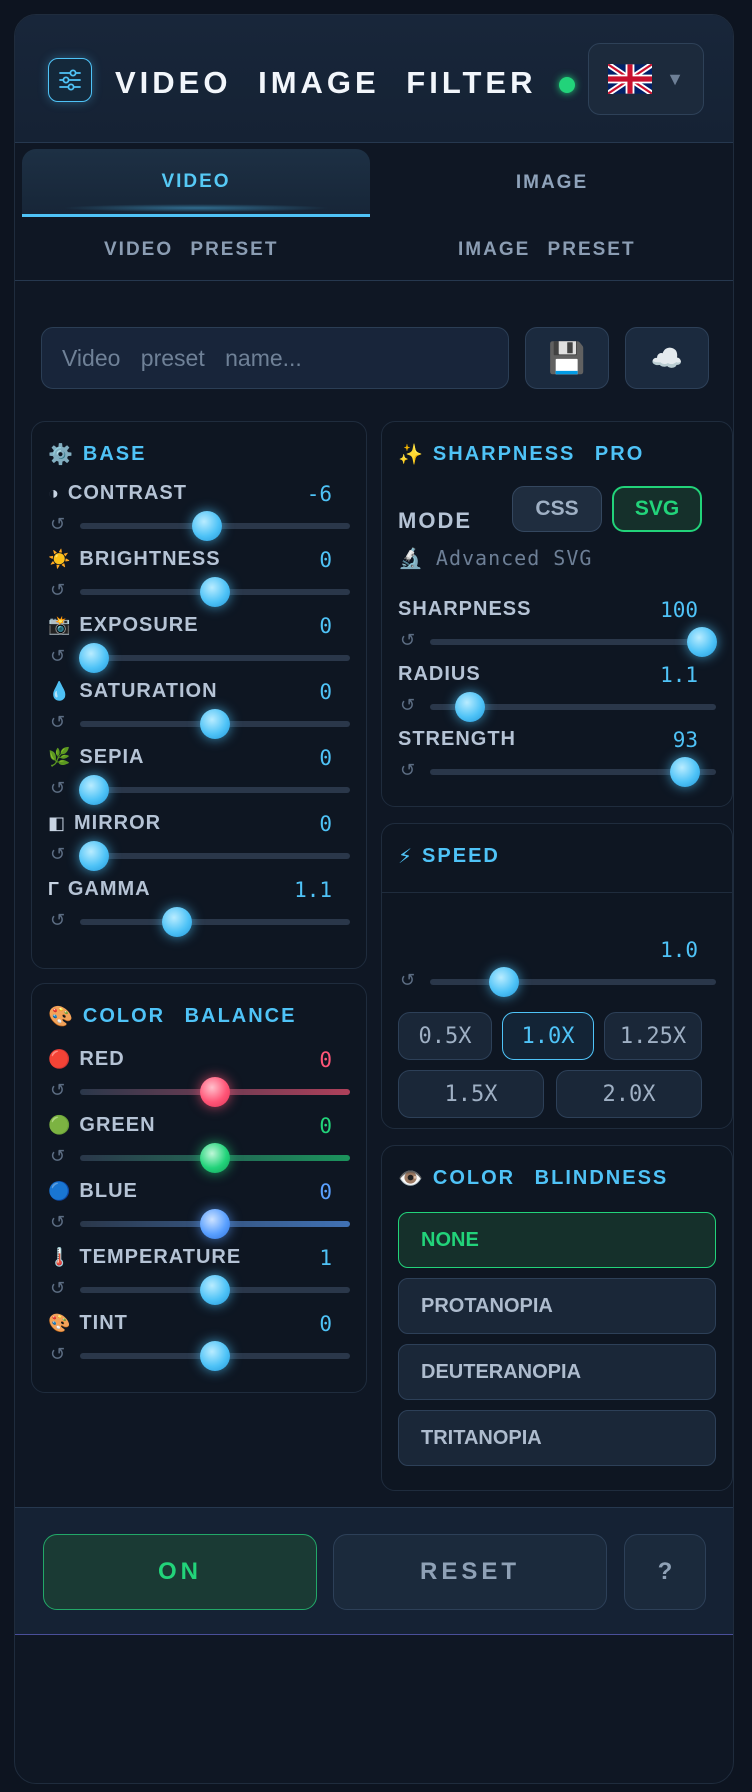 The image size is (752, 1792). Describe the element at coordinates (214, 790) in the screenshot. I see `sepia-slider` at that location.